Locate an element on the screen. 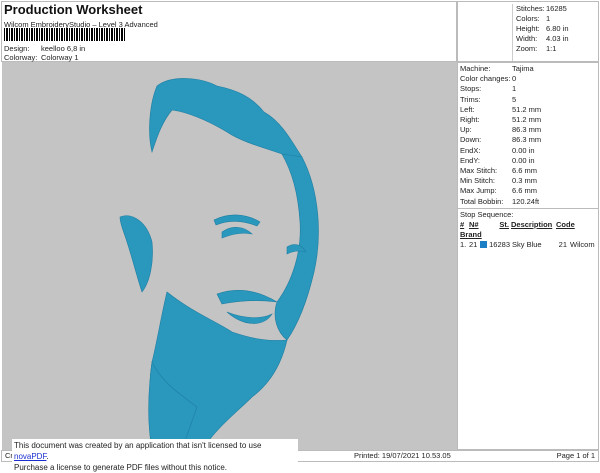  stat-value: 16285 is located at coordinates (556, 8).